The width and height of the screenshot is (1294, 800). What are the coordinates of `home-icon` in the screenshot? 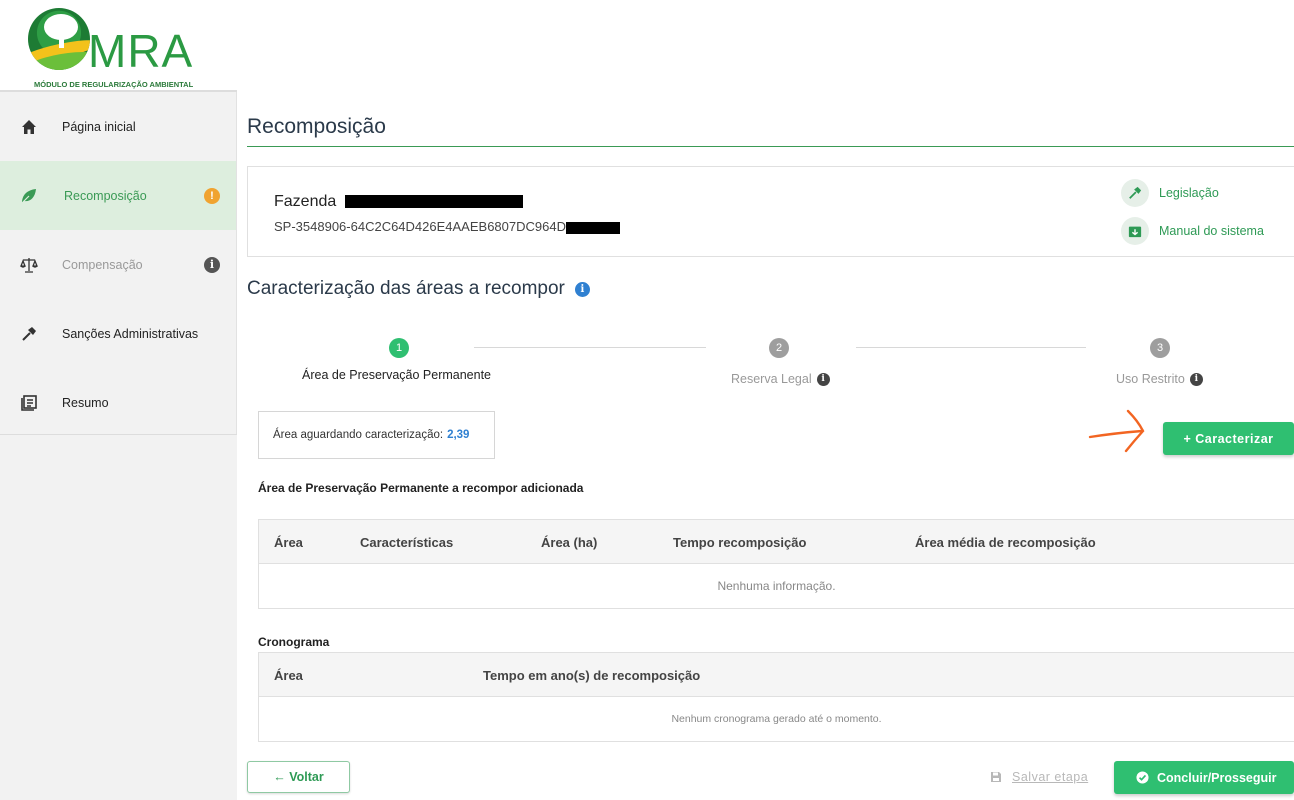 It's located at (29, 127).